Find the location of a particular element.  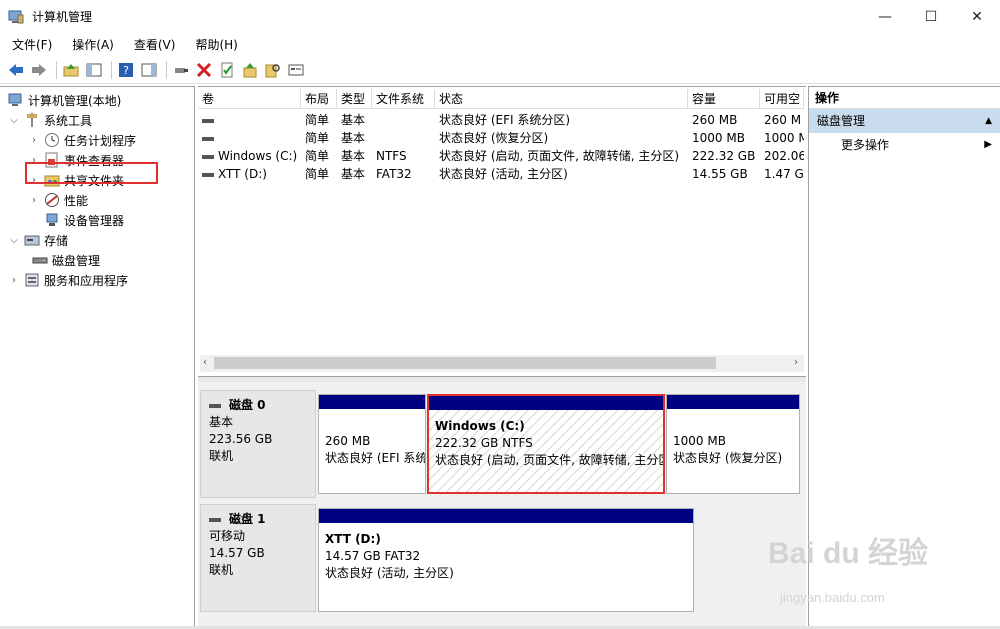

partition-xtt-d: XTT (D:) 14.57 GB FAT32 状态良好 (活动, 主分区) is located at coordinates (506, 560).